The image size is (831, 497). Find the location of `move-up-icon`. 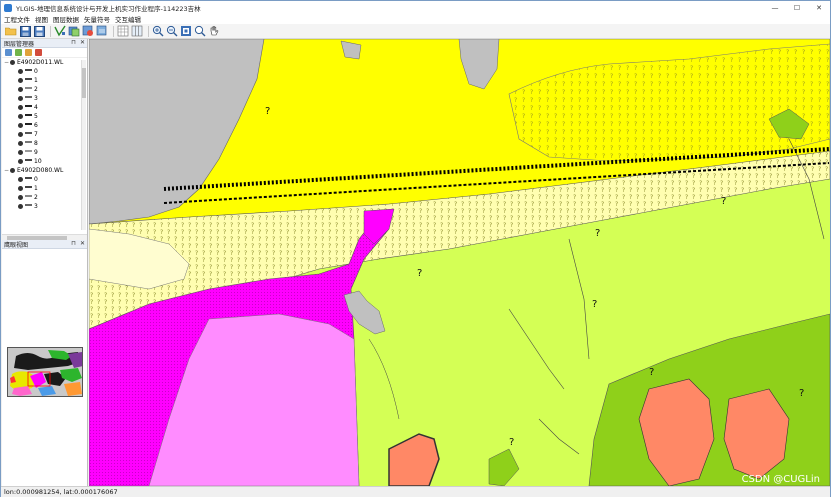

move-up-icon is located at coordinates (18, 52).